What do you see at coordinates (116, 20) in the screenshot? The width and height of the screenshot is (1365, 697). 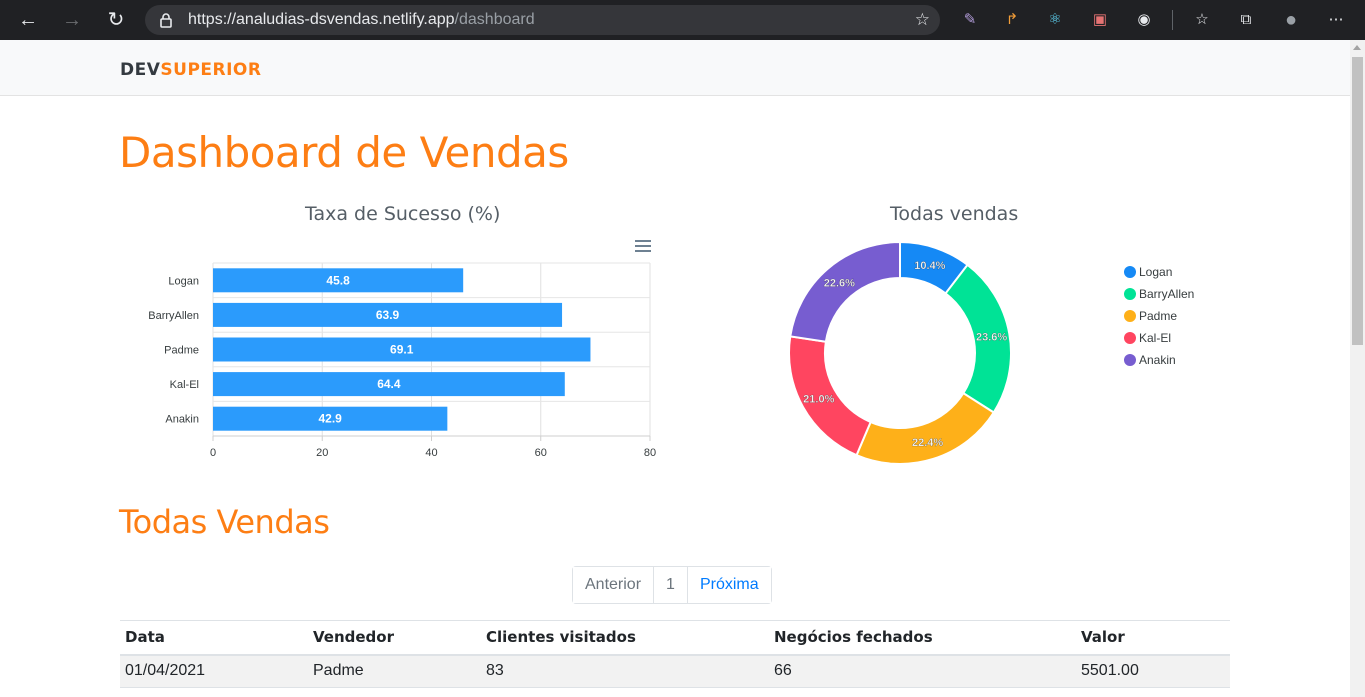 I see `reload-icon: ↻` at bounding box center [116, 20].